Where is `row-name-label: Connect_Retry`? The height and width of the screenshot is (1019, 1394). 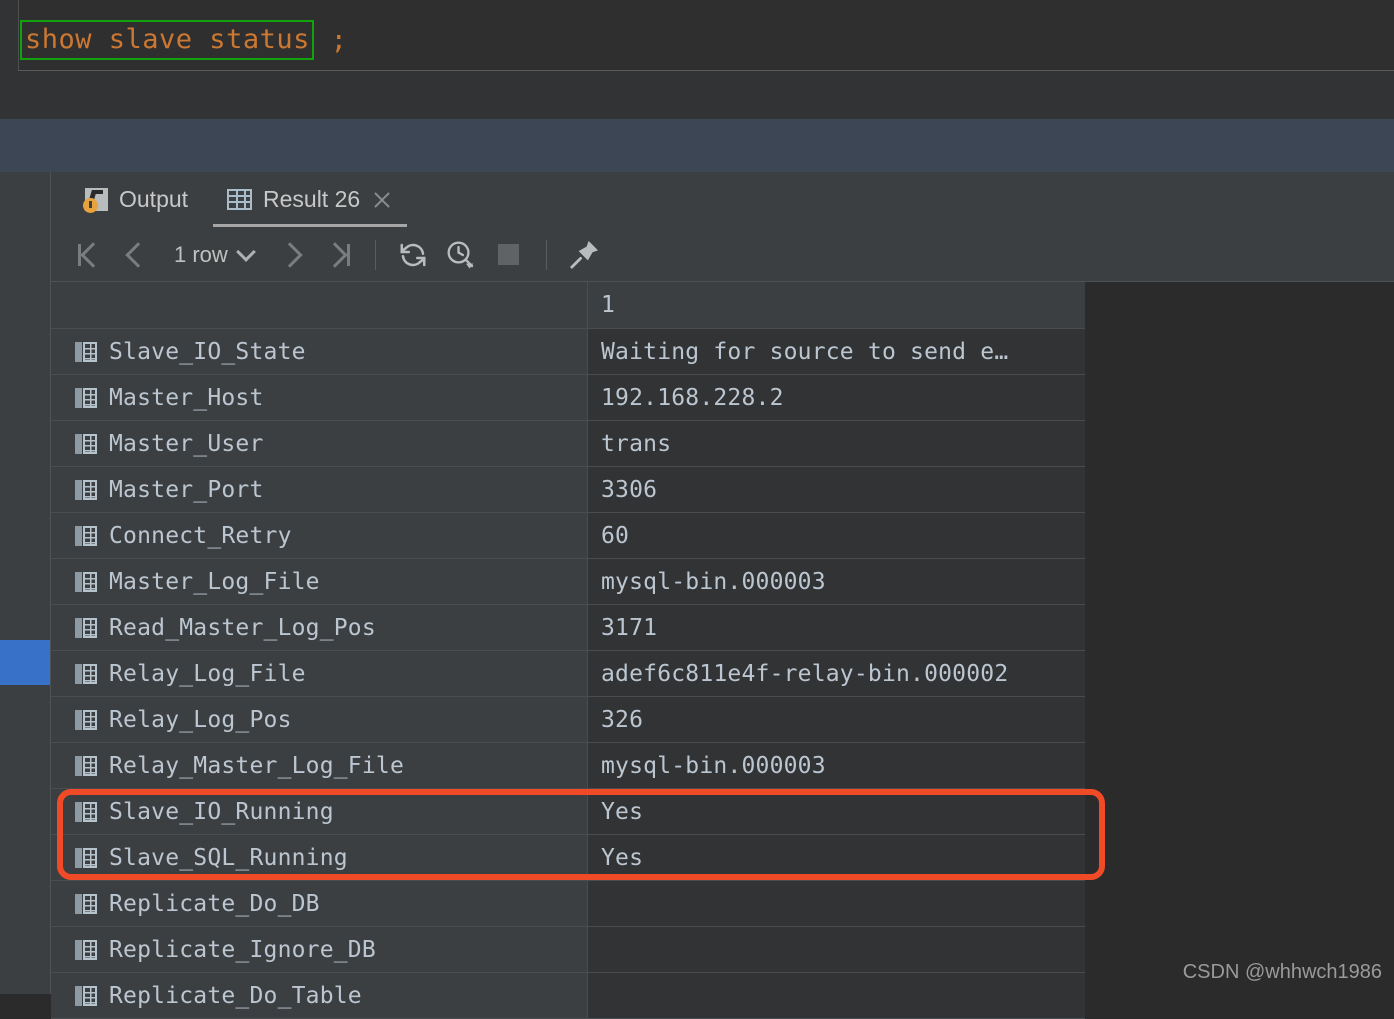 row-name-label: Connect_Retry is located at coordinates (200, 535).